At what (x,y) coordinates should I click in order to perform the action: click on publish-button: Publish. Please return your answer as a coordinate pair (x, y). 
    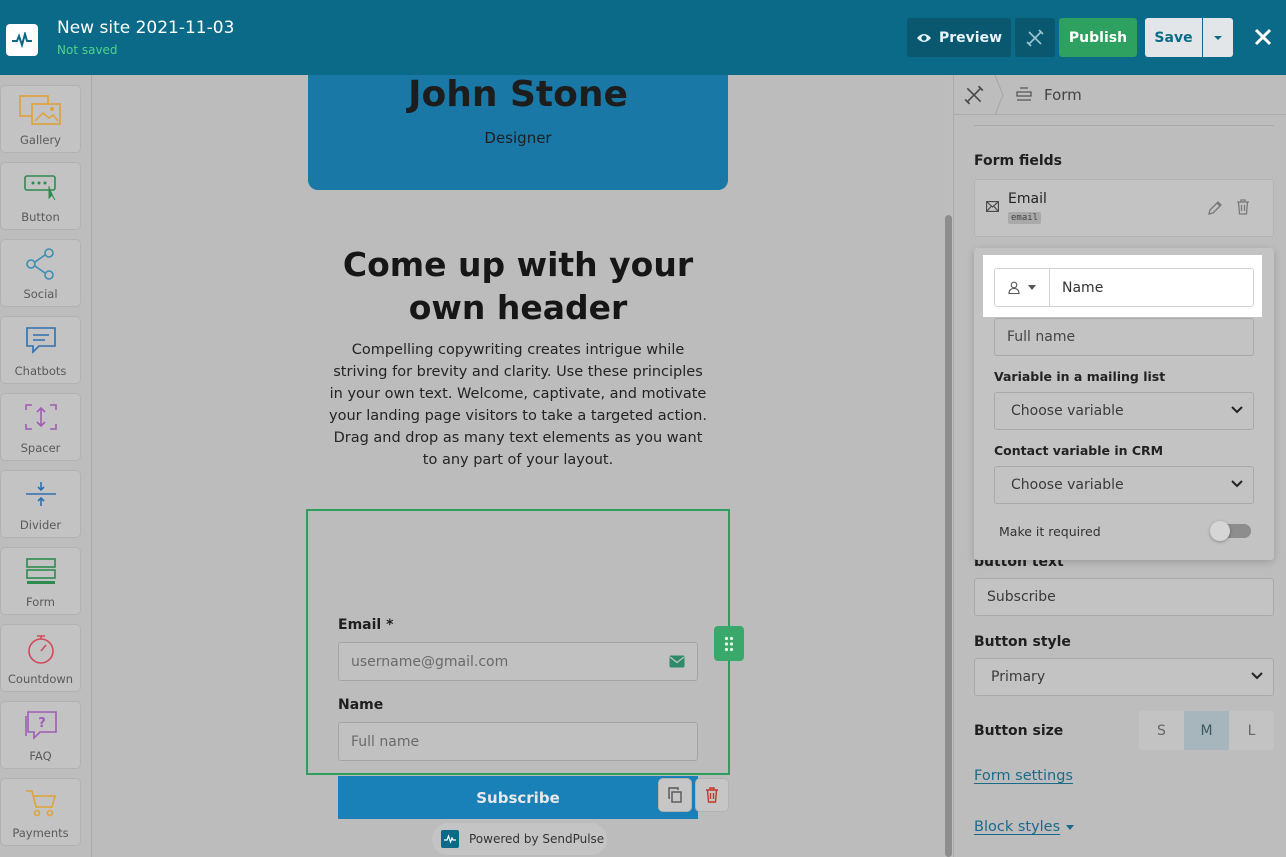
    Looking at the image, I should click on (1098, 37).